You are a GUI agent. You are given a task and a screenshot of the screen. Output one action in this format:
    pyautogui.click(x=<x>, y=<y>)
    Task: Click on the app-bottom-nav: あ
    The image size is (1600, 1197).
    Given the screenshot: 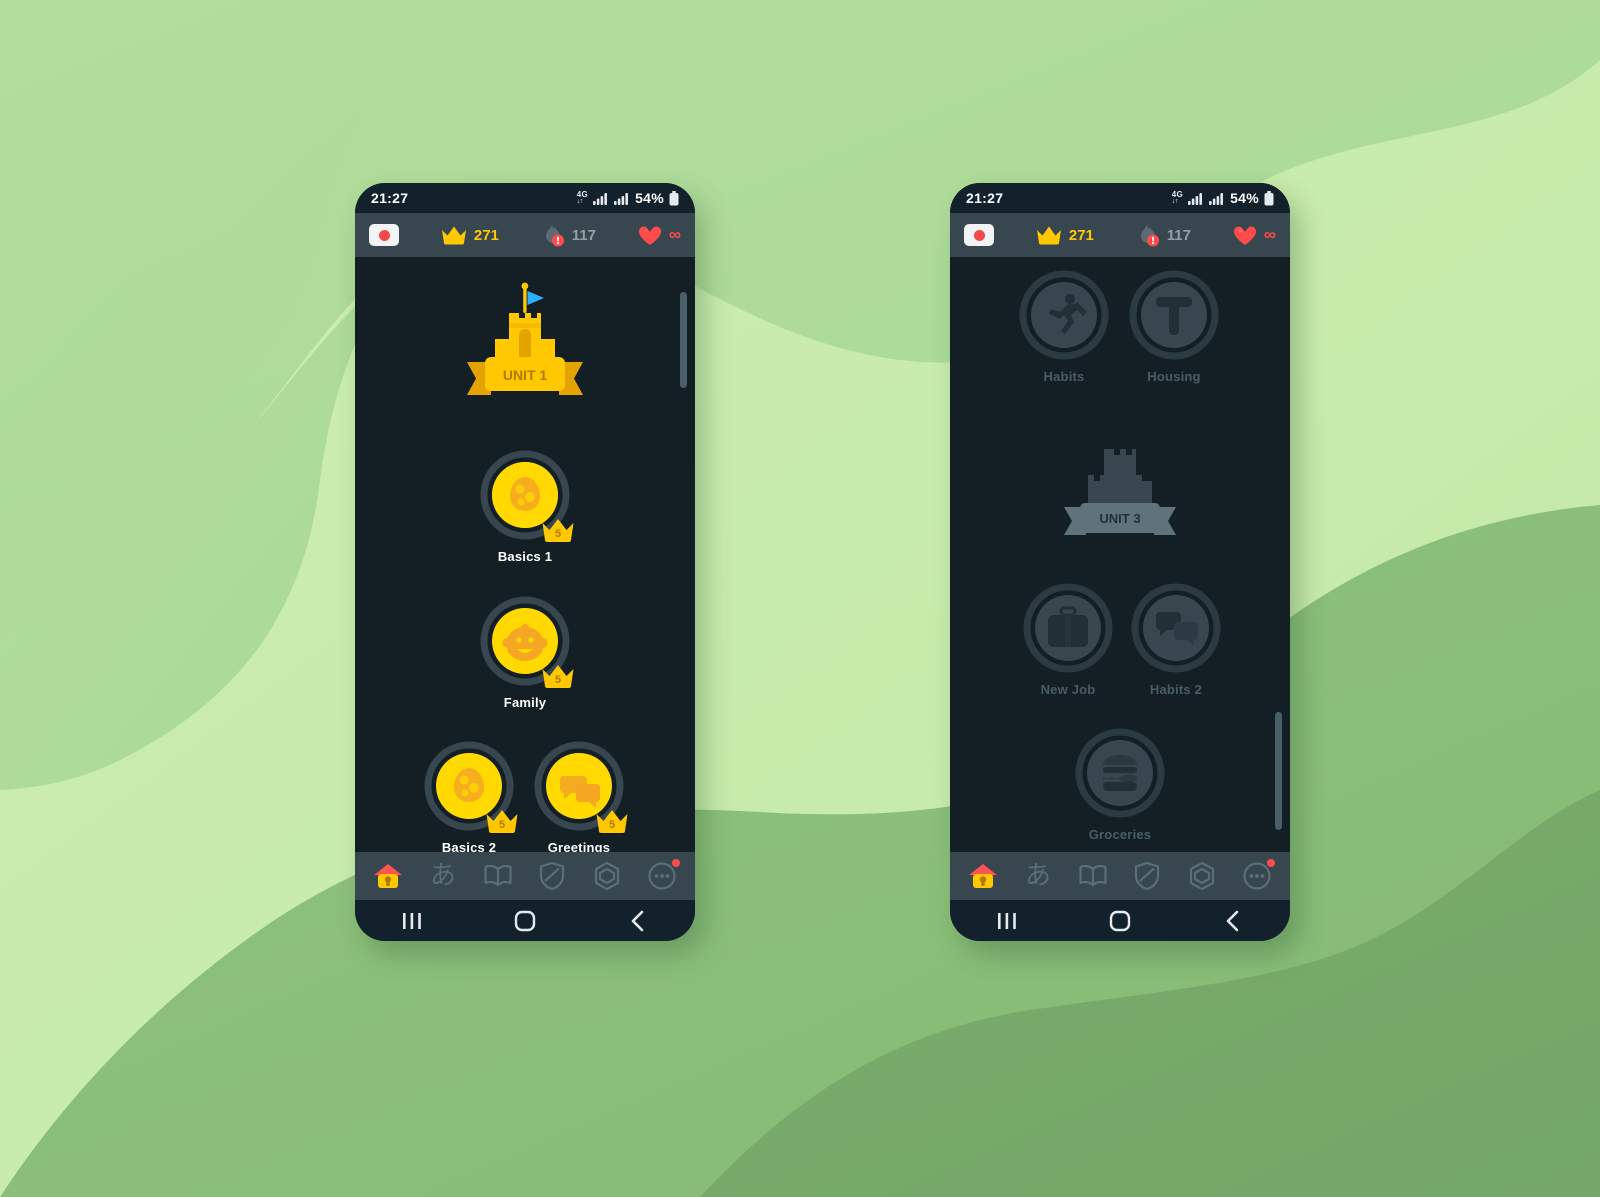 What is the action you would take?
    pyautogui.click(x=1120, y=876)
    